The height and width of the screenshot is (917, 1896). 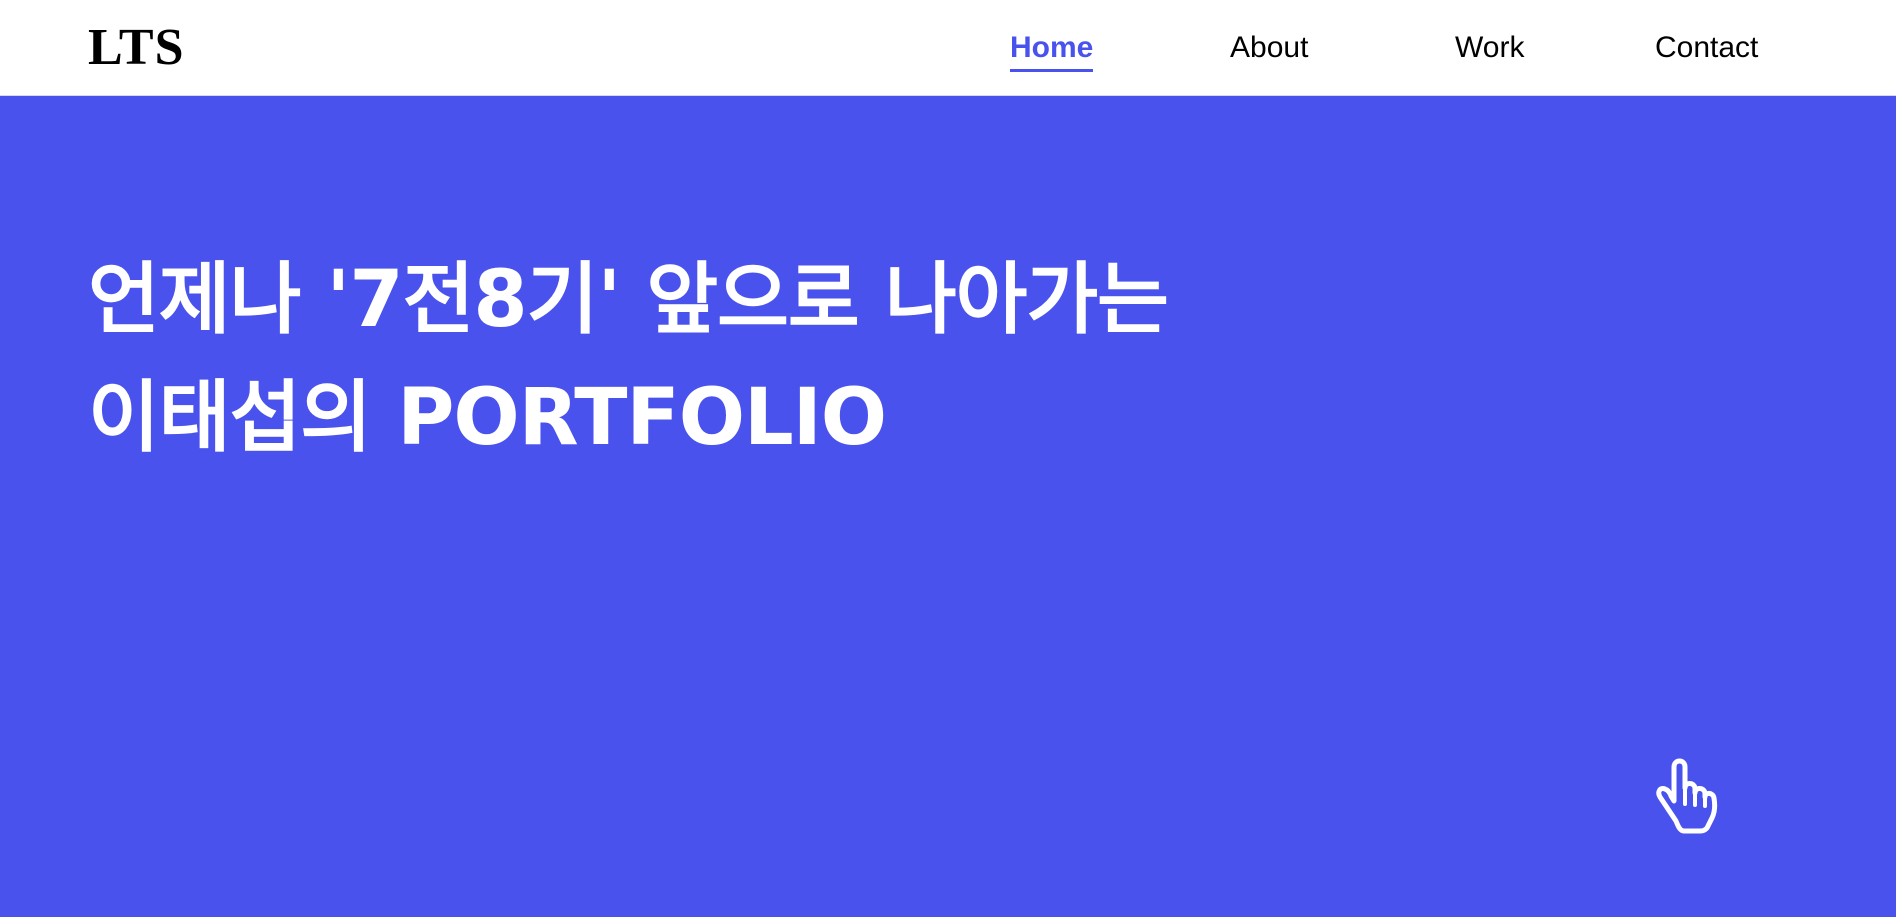 I want to click on hero-title: 언제나 '7전8기' 앞으로 나아가는 이태섭의 PORTFOLIO, so click(x=628, y=359).